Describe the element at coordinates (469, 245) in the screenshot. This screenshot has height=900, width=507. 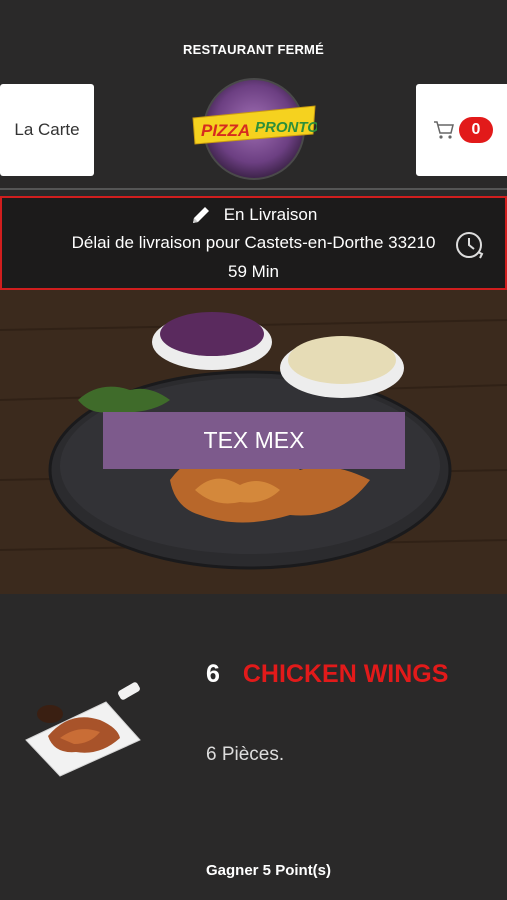
I see `clock-refresh-icon` at that location.